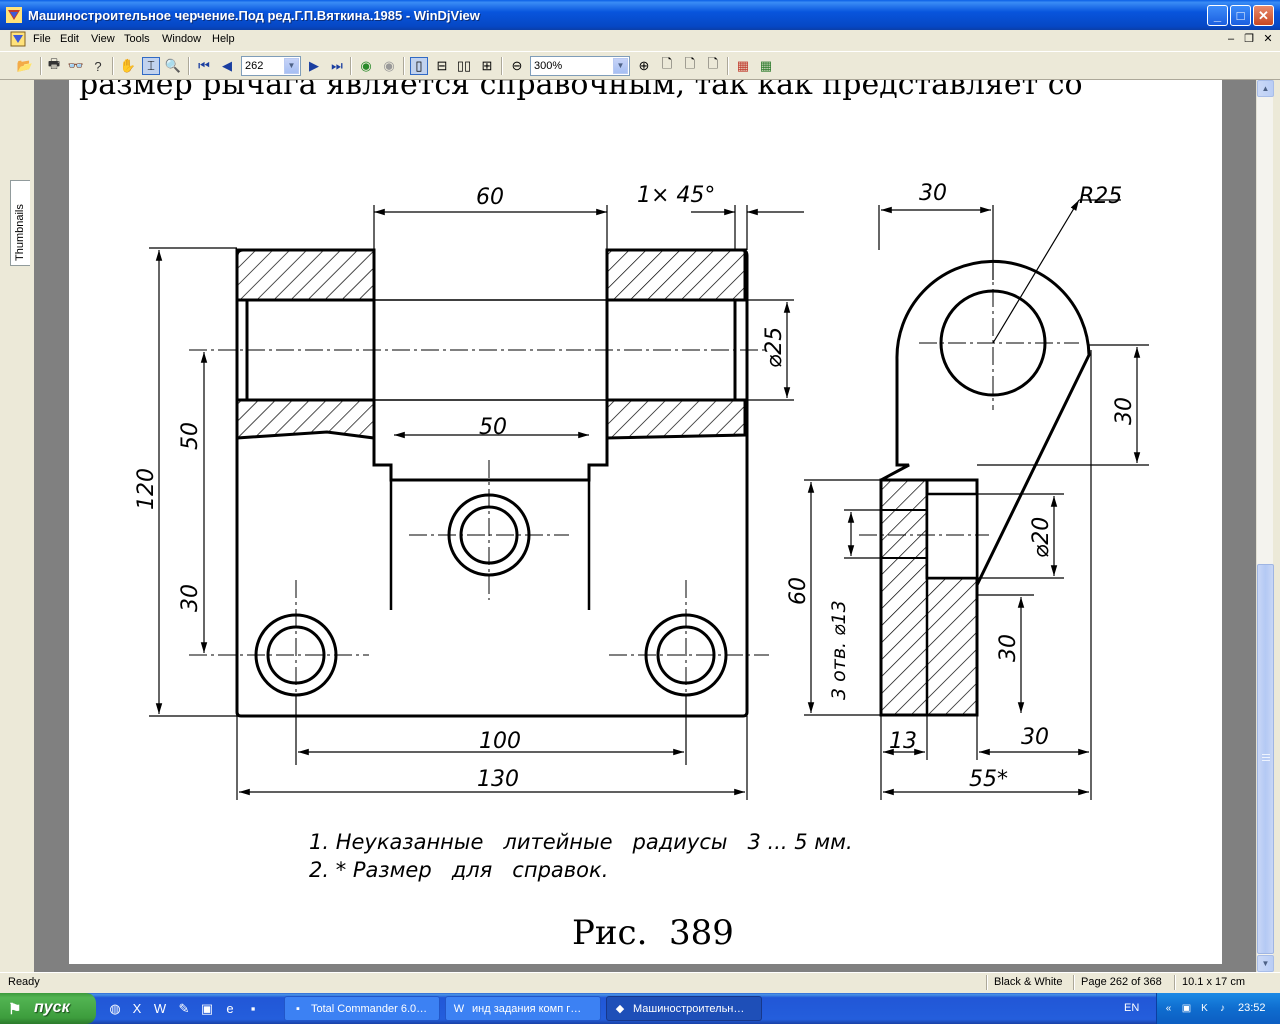  What do you see at coordinates (774, 347) in the screenshot?
I see `dim-dia25: ⌀25` at bounding box center [774, 347].